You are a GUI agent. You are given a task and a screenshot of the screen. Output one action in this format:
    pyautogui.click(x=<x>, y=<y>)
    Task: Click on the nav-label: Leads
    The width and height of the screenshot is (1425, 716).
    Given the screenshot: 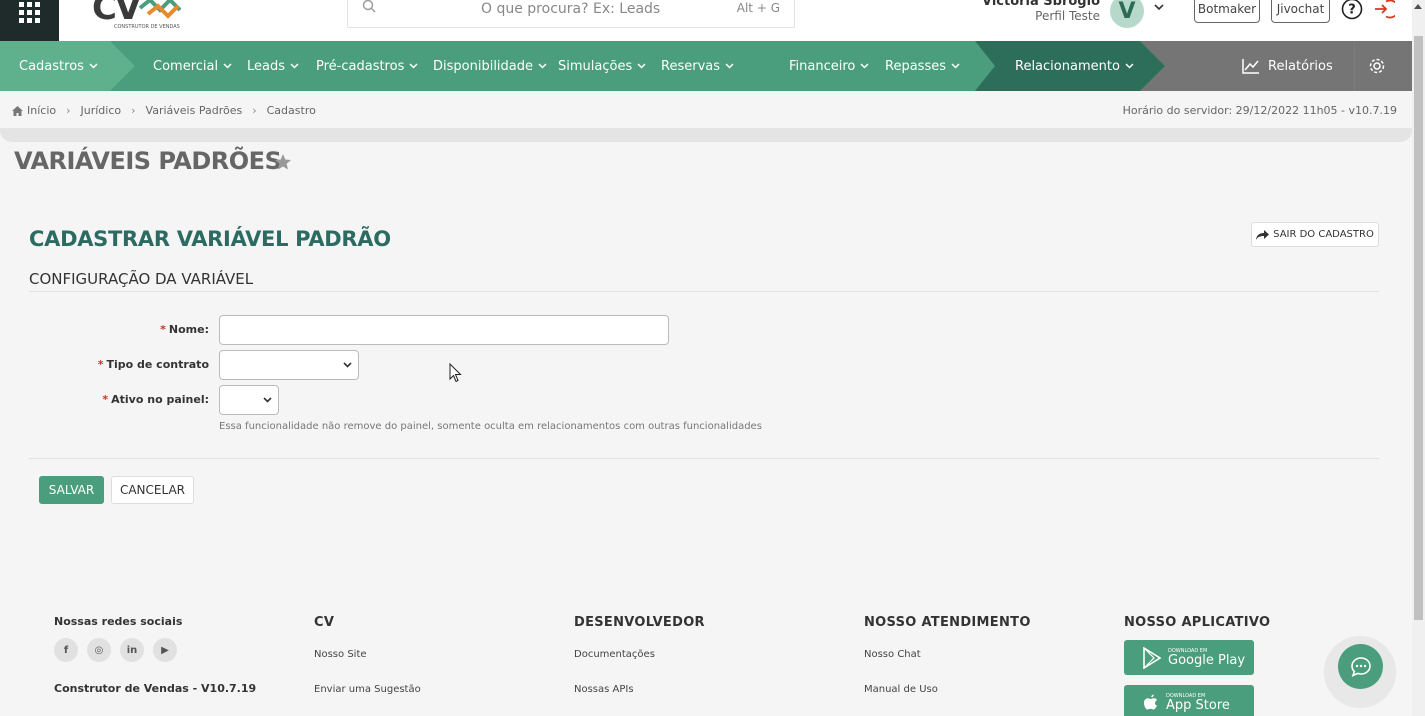 What is the action you would take?
    pyautogui.click(x=266, y=66)
    